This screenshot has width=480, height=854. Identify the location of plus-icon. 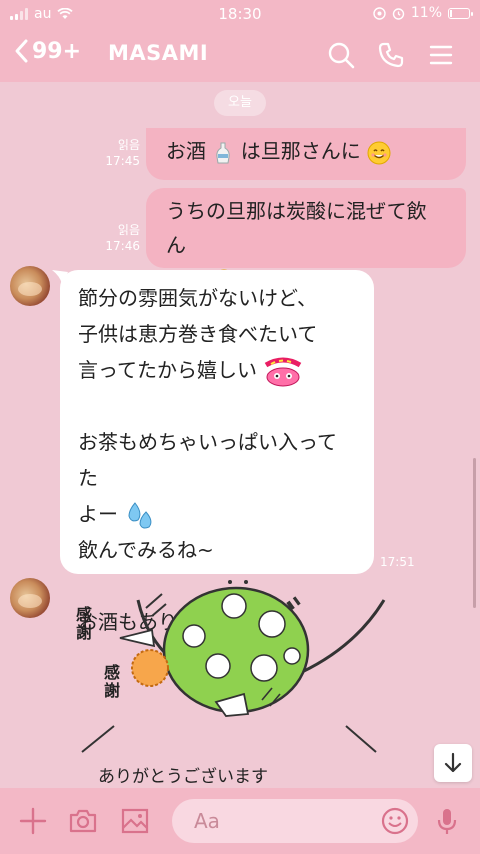
(33, 821).